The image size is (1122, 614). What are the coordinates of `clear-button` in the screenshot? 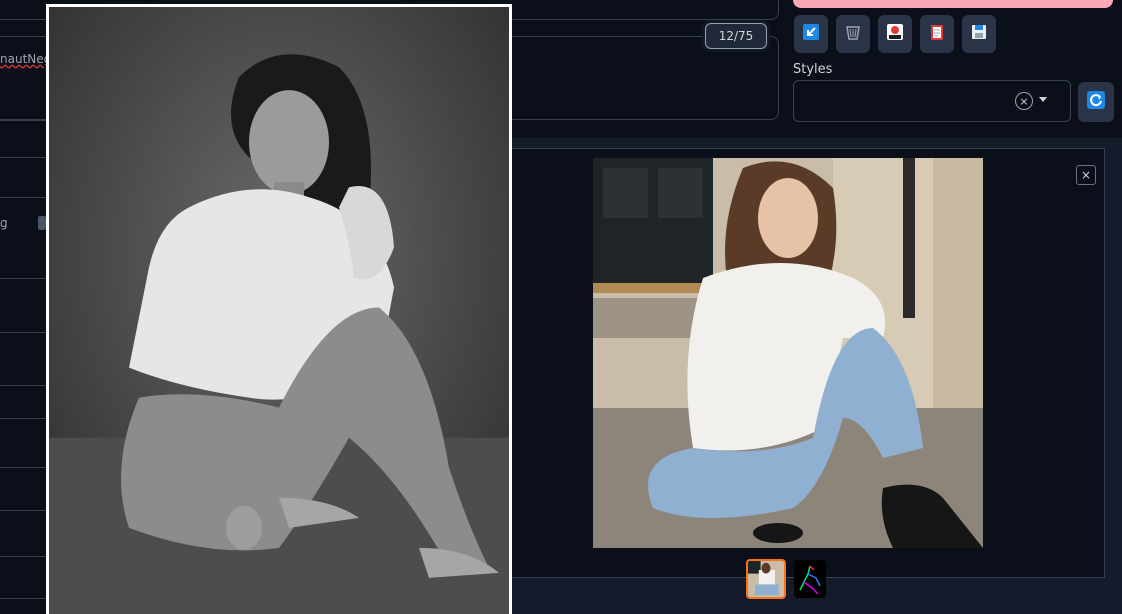 It's located at (853, 34).